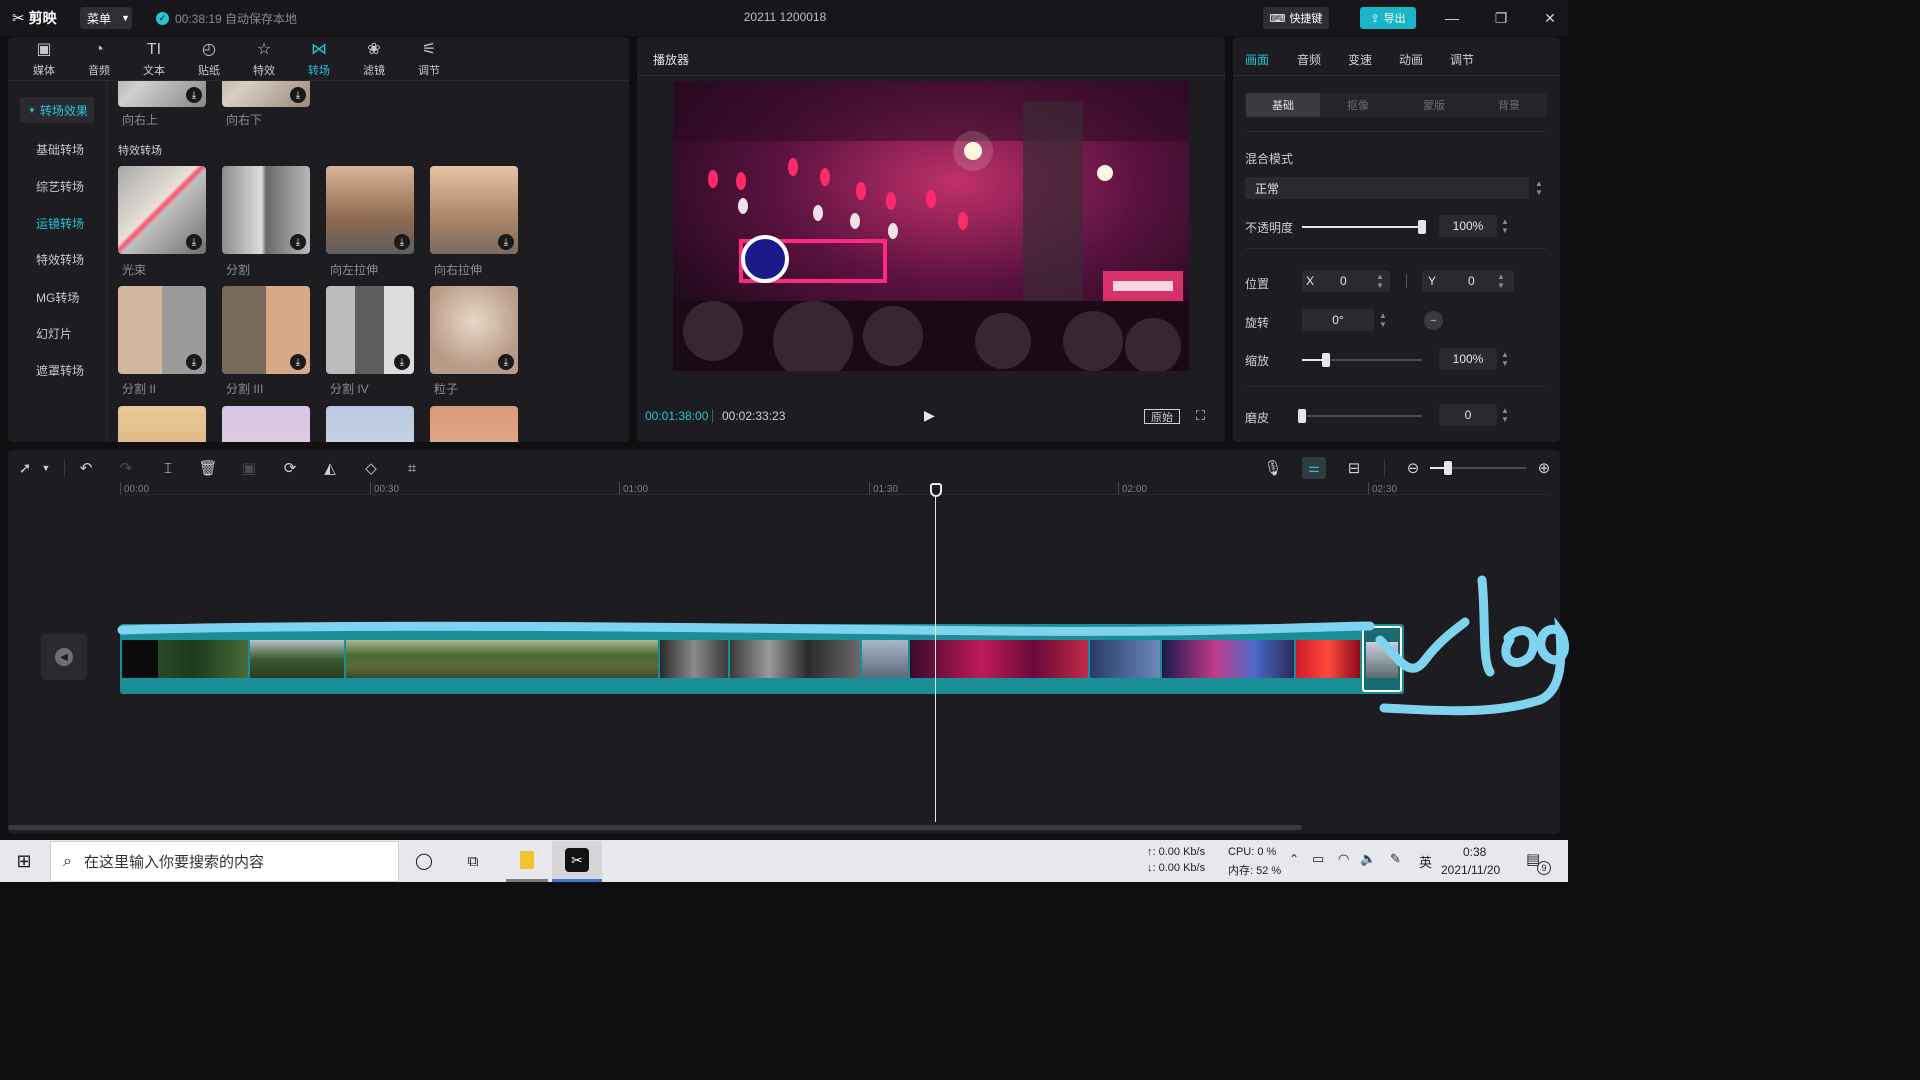  Describe the element at coordinates (1283, 105) in the screenshot. I see `subtab-basic: 基础` at that location.